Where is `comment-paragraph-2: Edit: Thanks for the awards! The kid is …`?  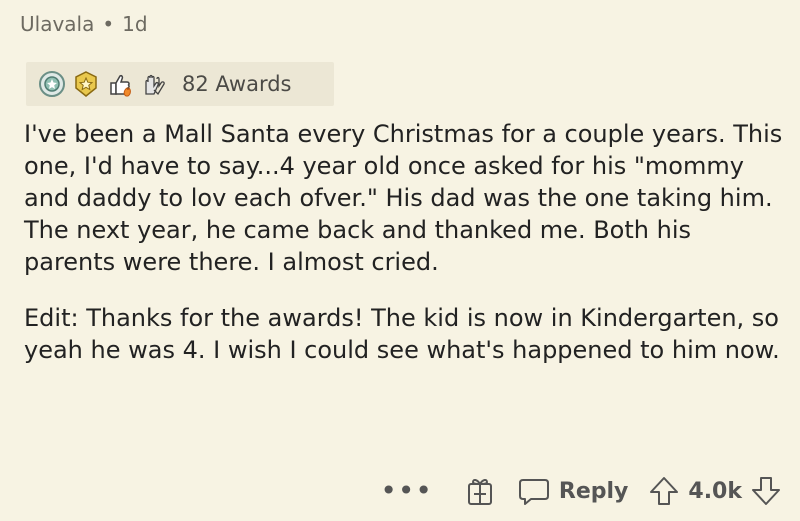 comment-paragraph-2: Edit: Thanks for the awards! The kid is … is located at coordinates (402, 334).